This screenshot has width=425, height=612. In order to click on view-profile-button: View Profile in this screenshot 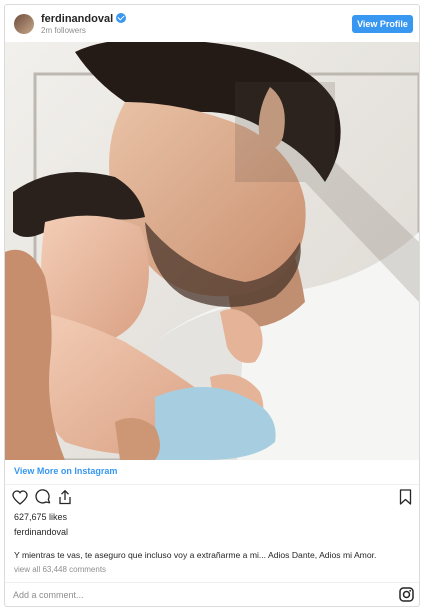, I will do `click(382, 24)`.